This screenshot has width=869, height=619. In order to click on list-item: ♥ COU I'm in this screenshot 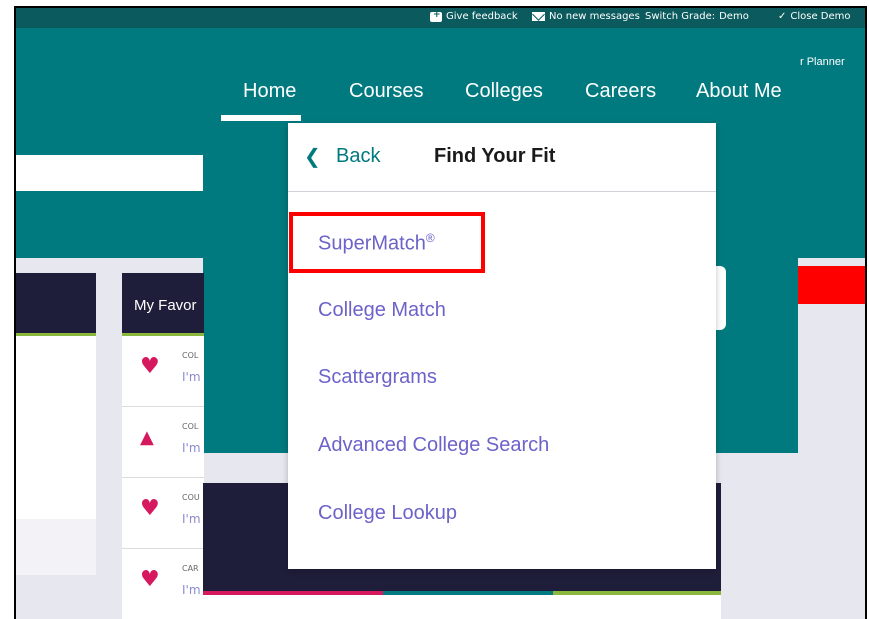, I will do `click(163, 513)`.